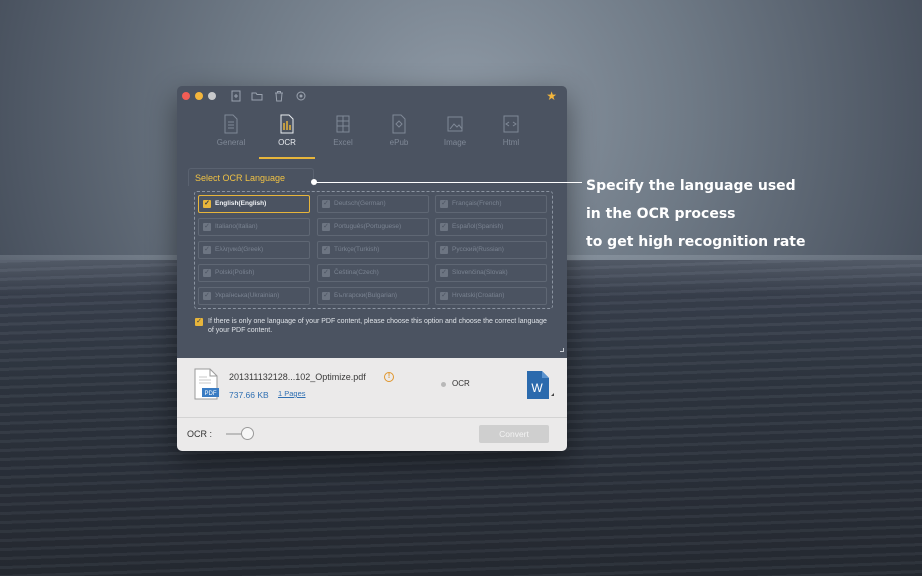 This screenshot has width=922, height=576. Describe the element at coordinates (186, 96) in the screenshot. I see `close-button` at that location.